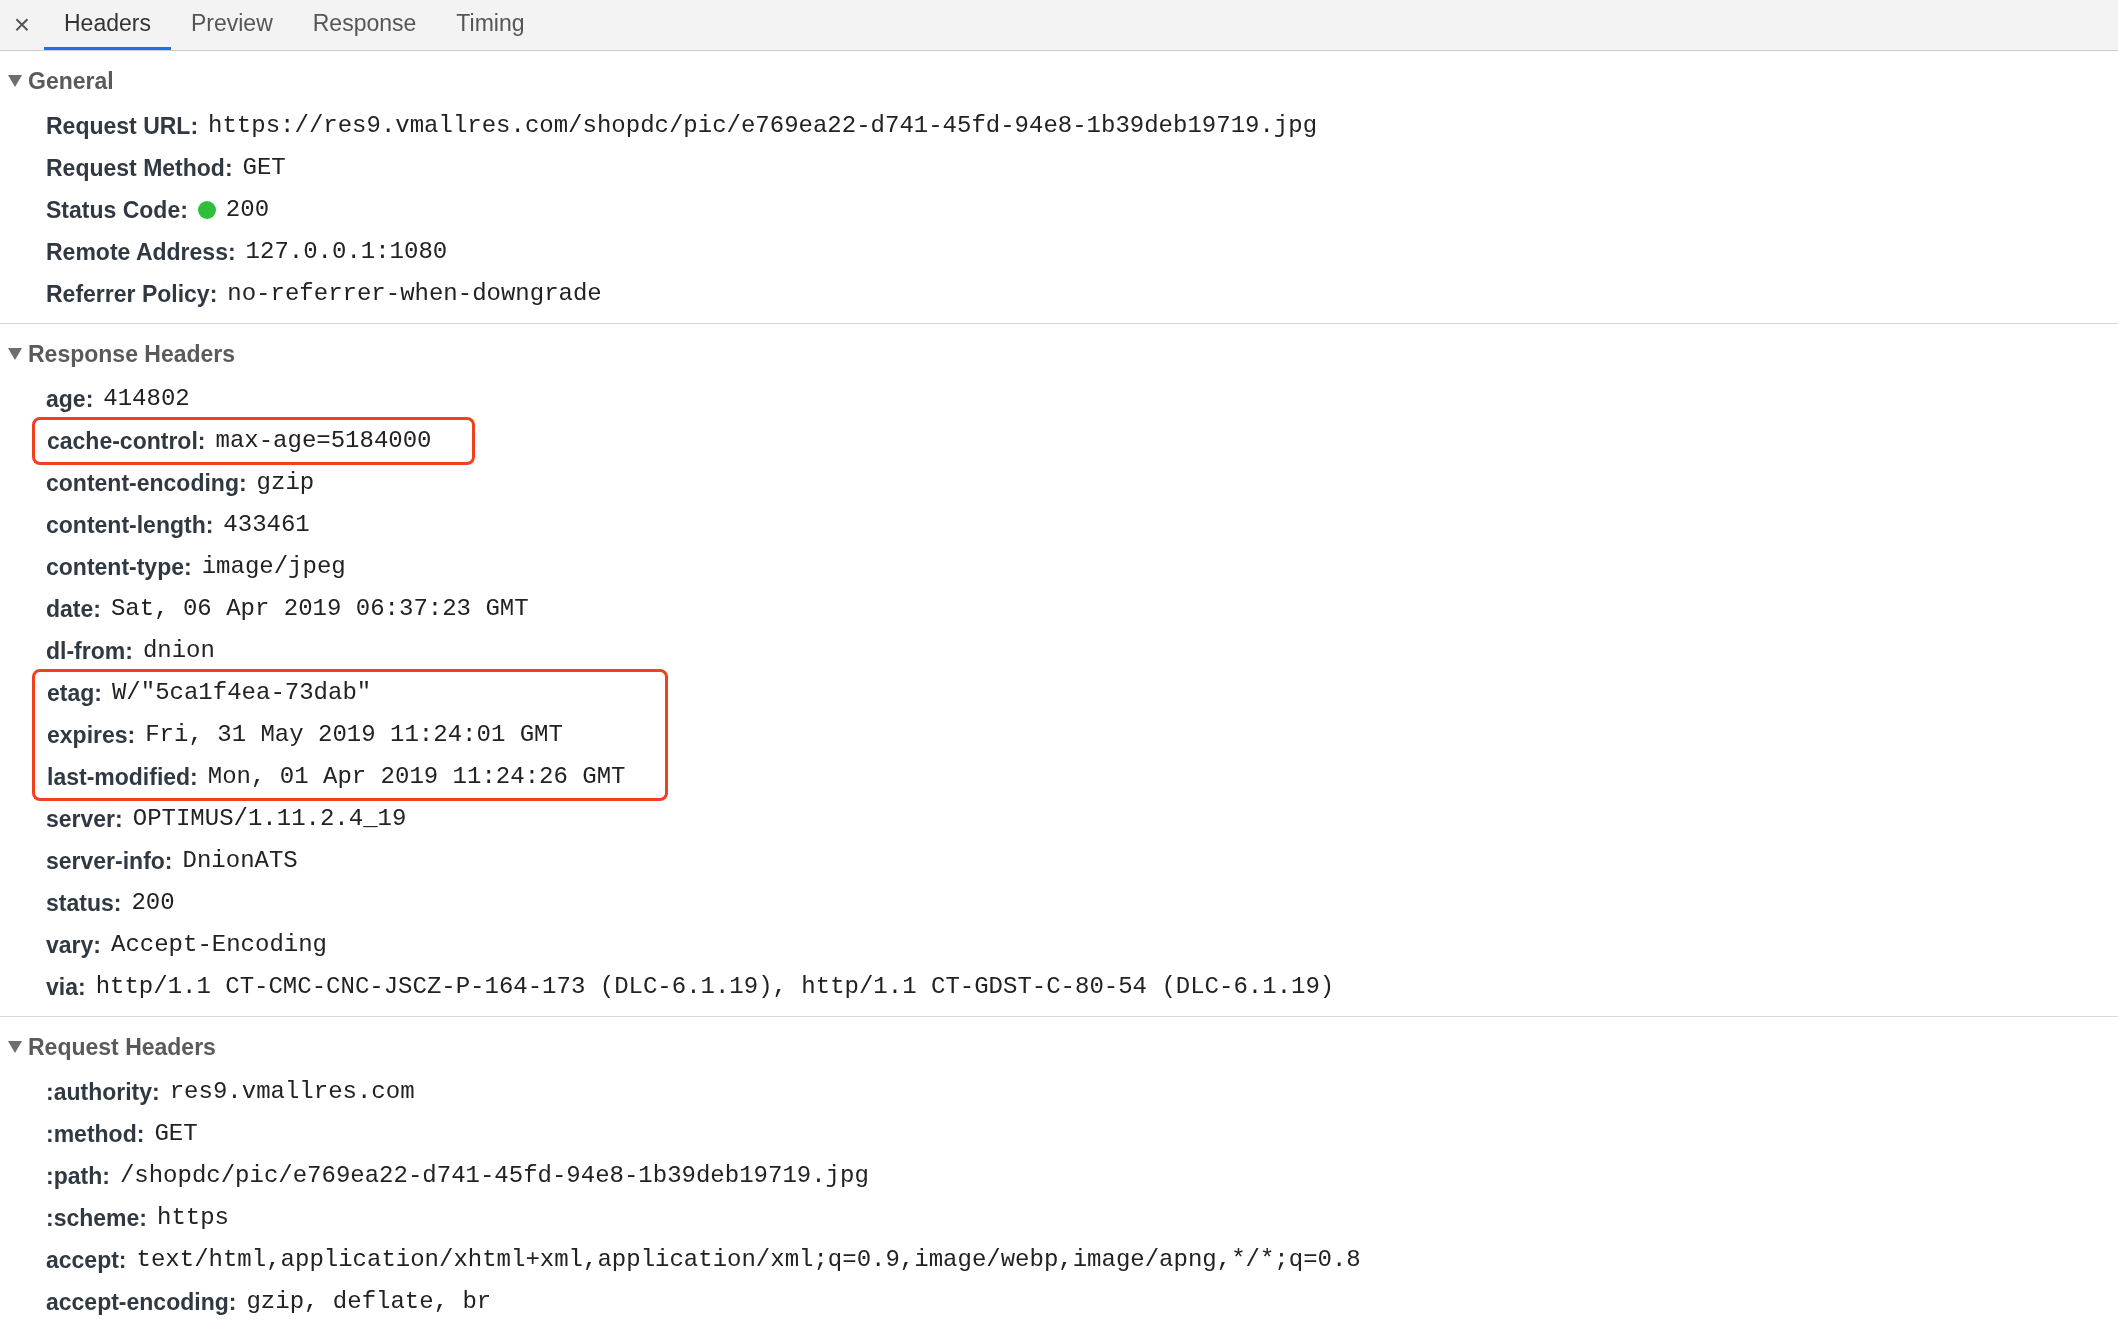 Image resolution: width=2118 pixels, height=1332 pixels. What do you see at coordinates (292, 1092) in the screenshot?
I see `header-value: res9.vmallres.com` at bounding box center [292, 1092].